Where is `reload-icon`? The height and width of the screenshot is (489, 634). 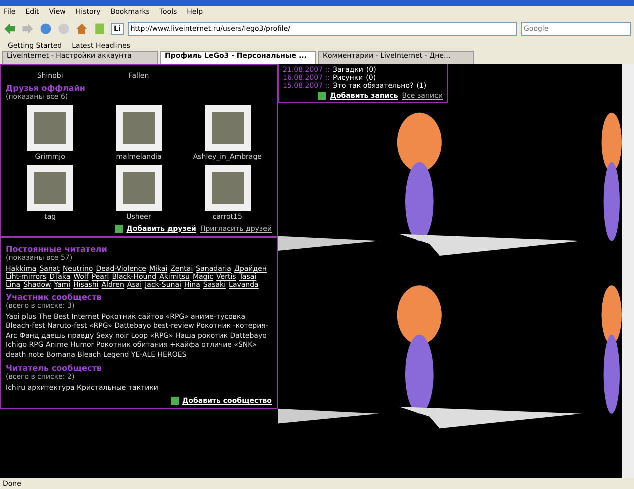
reload-icon is located at coordinates (46, 29).